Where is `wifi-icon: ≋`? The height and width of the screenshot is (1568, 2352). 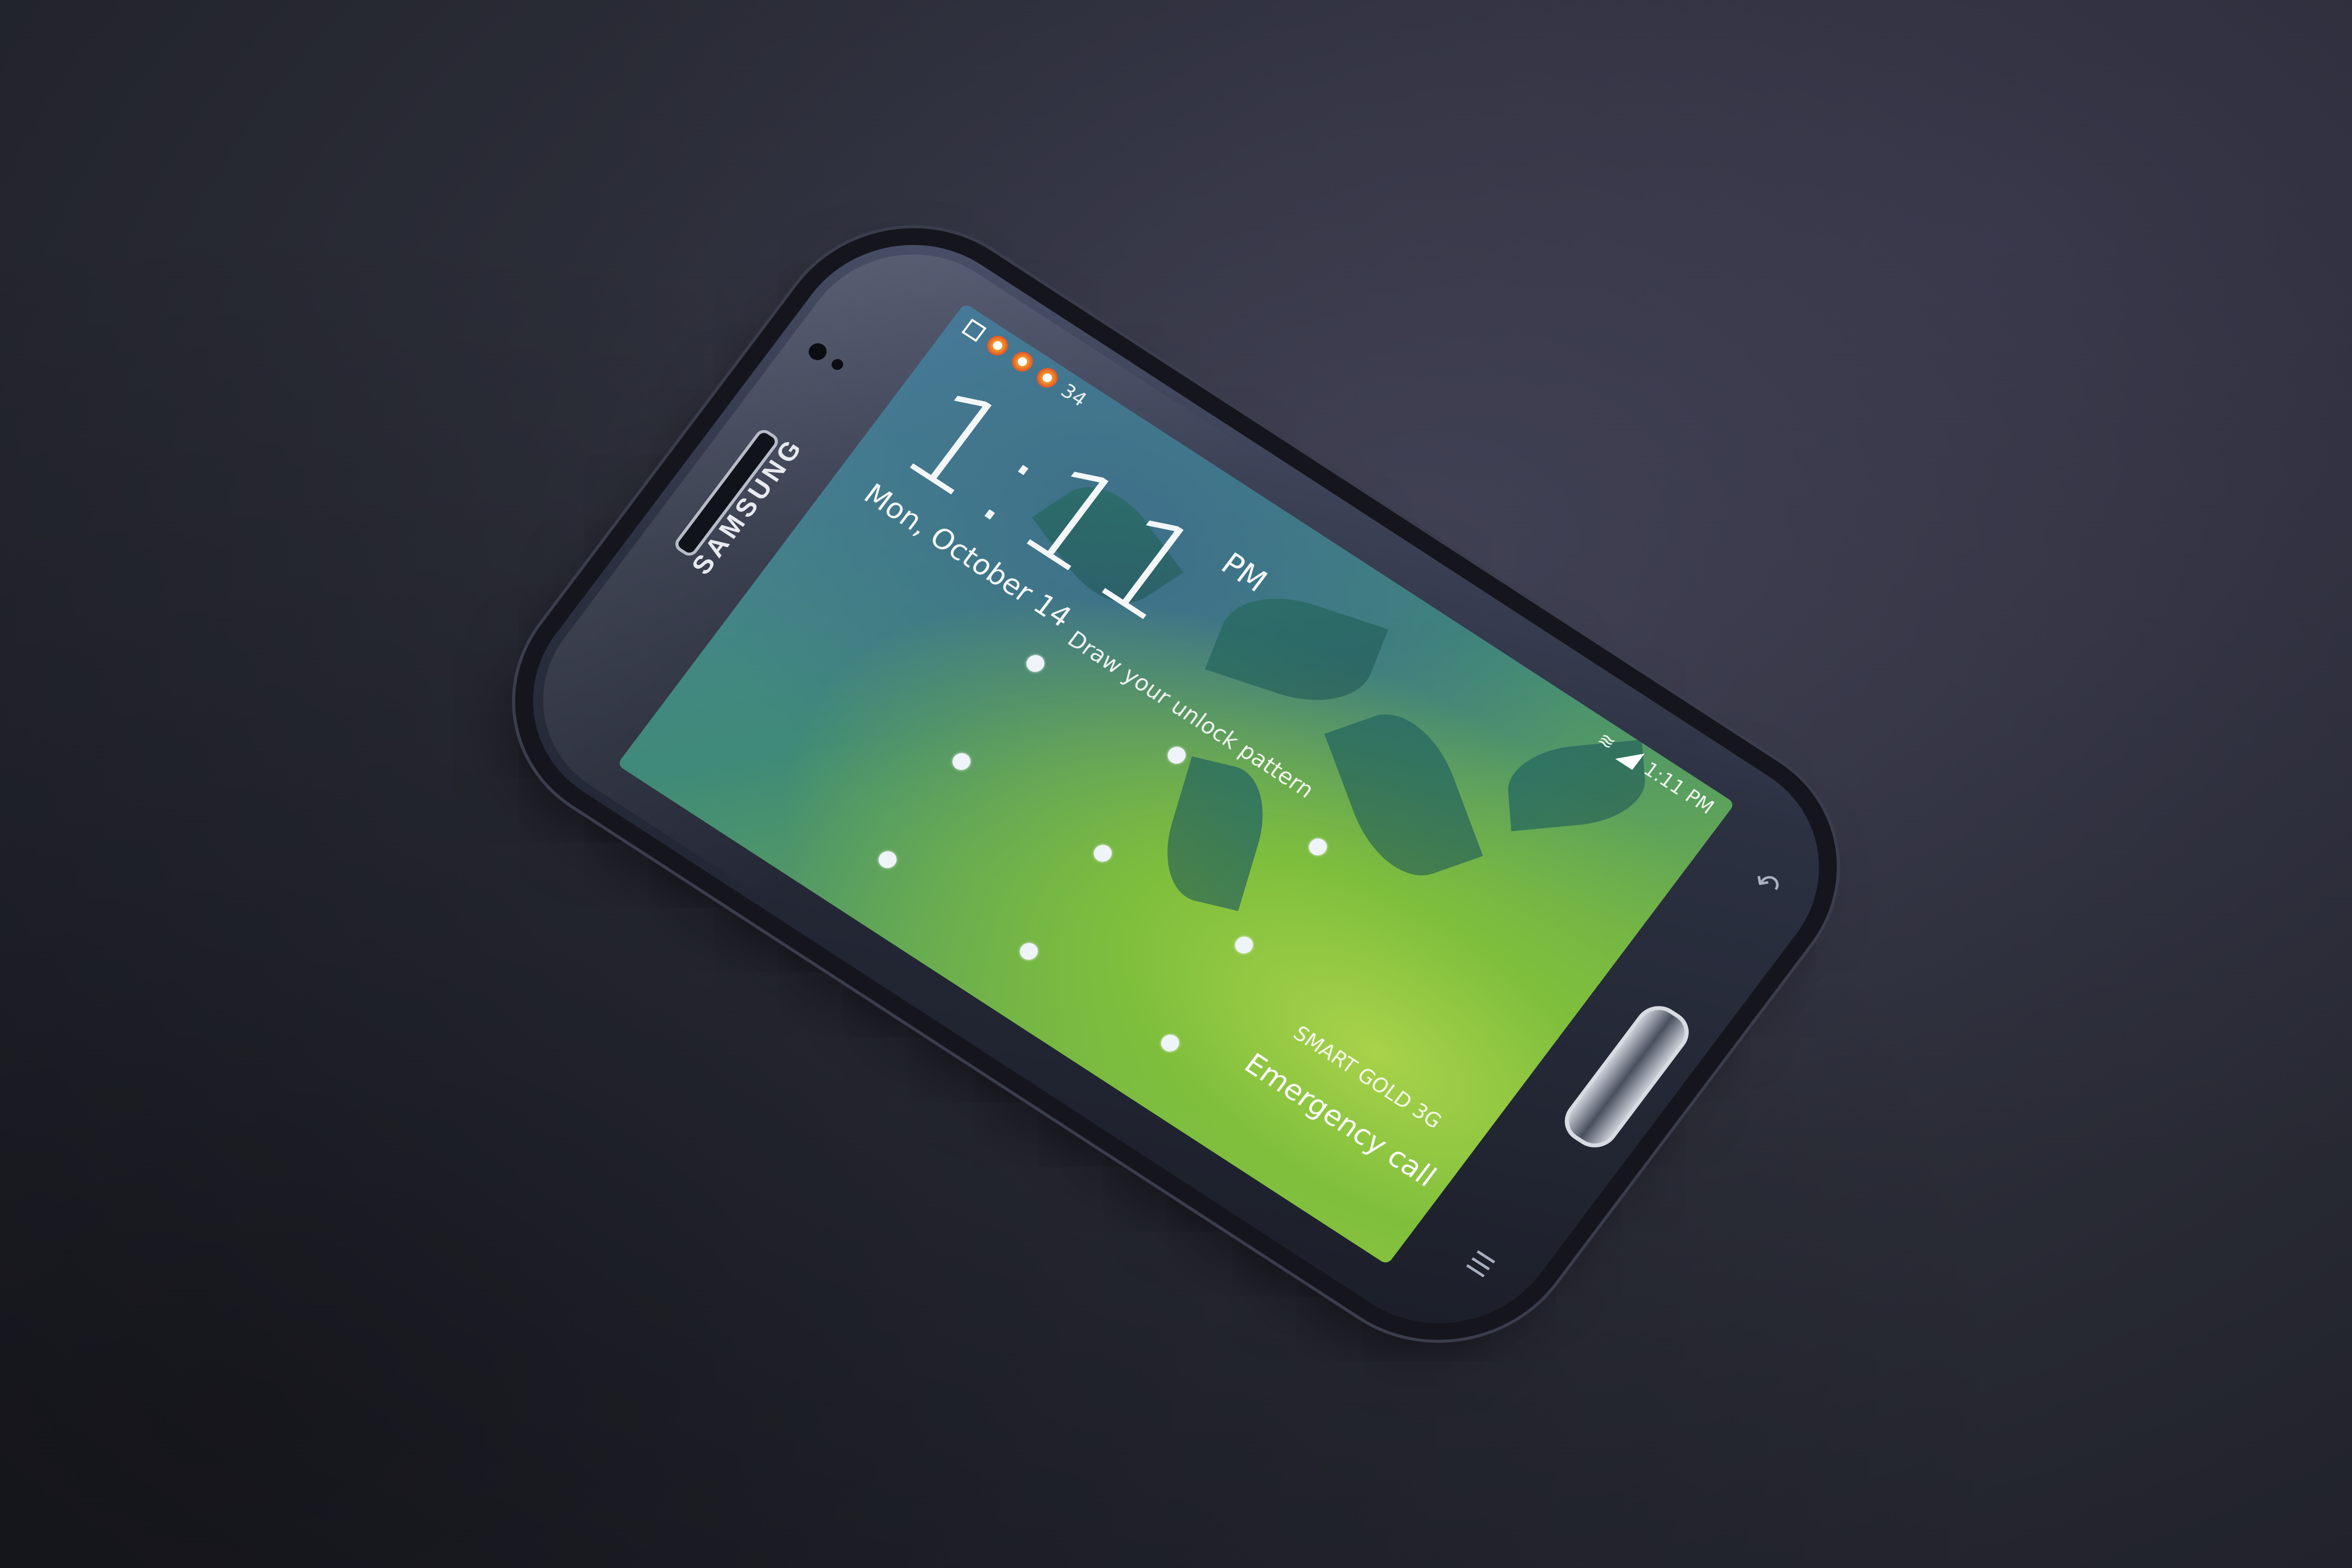 wifi-icon: ≋ is located at coordinates (1607, 741).